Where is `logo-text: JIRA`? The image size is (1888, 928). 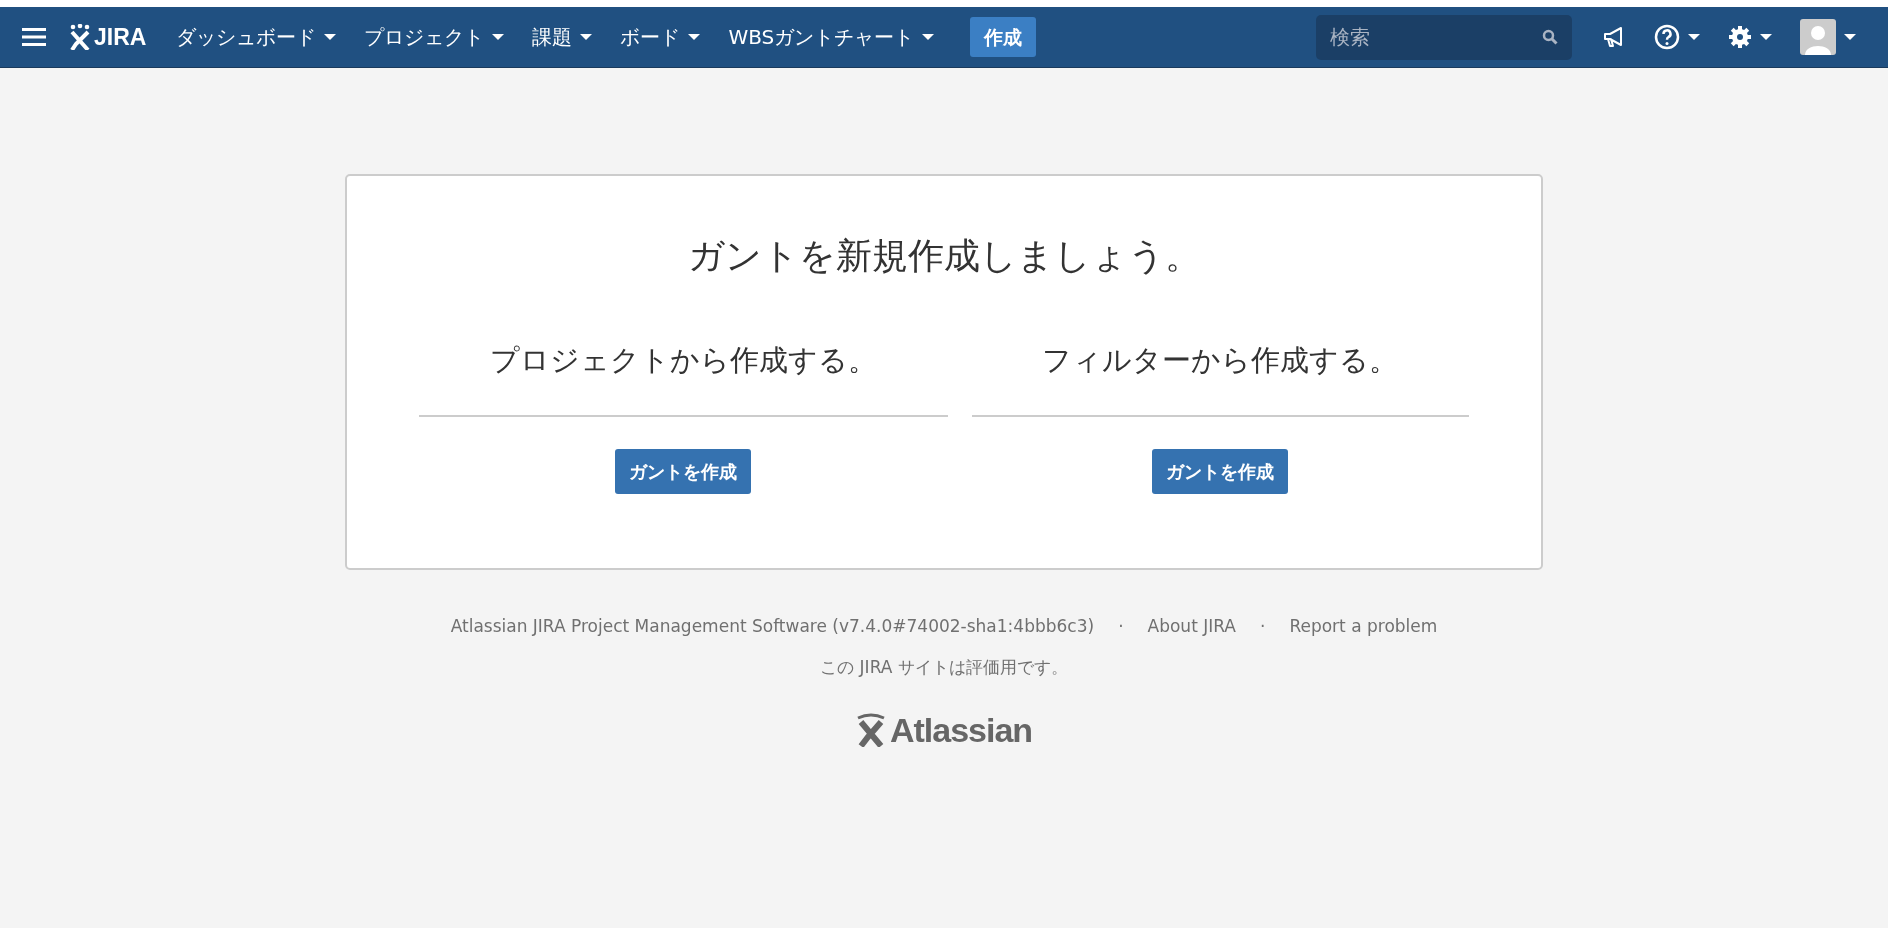 logo-text: JIRA is located at coordinates (120, 37).